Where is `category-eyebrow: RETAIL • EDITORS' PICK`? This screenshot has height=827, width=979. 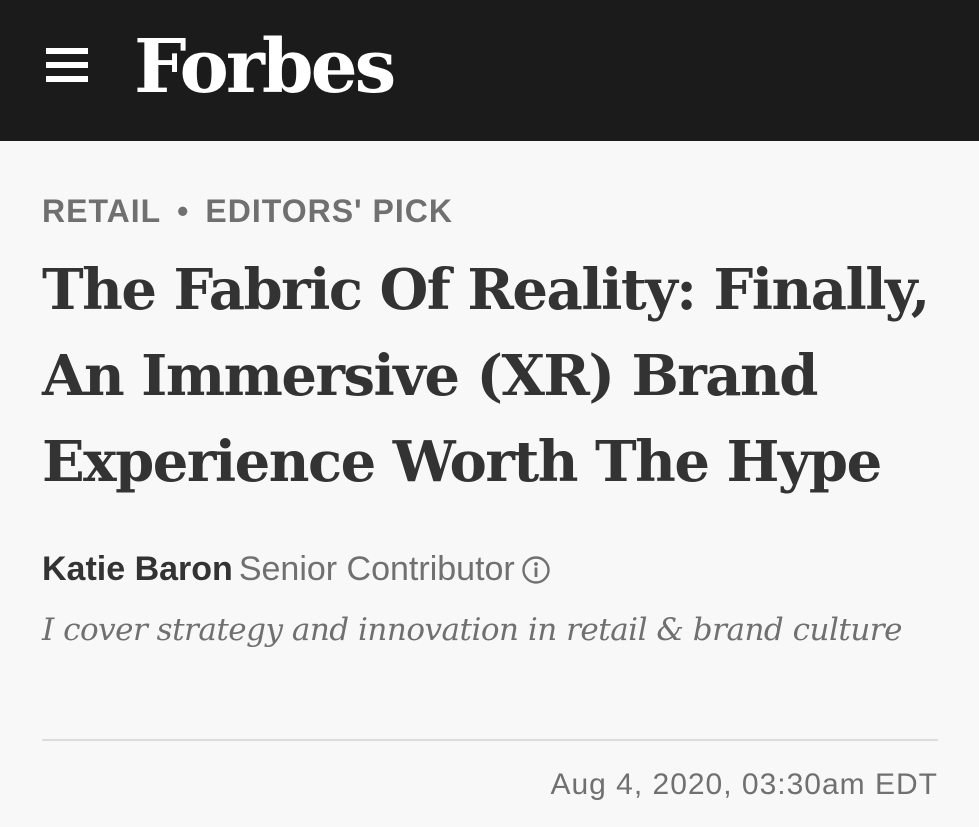
category-eyebrow: RETAIL • EDITORS' PICK is located at coordinates (247, 211).